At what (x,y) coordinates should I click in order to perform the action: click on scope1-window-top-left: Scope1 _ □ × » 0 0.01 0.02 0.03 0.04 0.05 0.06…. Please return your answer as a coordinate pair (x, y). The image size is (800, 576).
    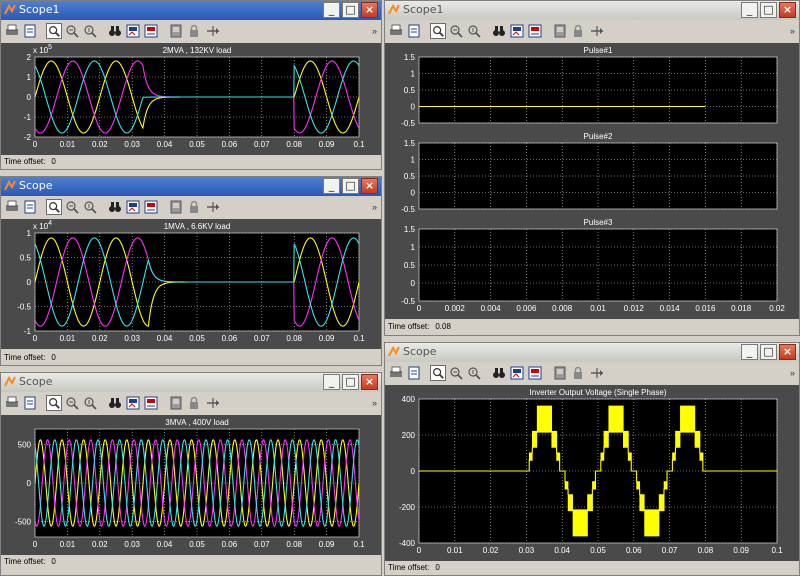
    Looking at the image, I should click on (191, 85).